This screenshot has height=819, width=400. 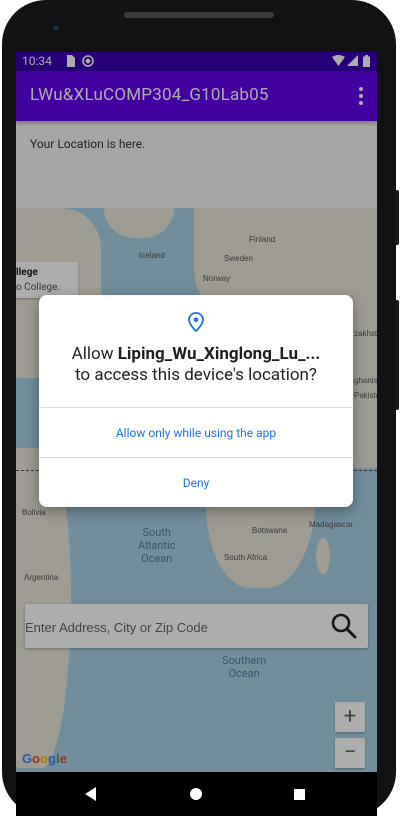 What do you see at coordinates (199, 15) in the screenshot?
I see `earpiece-speaker` at bounding box center [199, 15].